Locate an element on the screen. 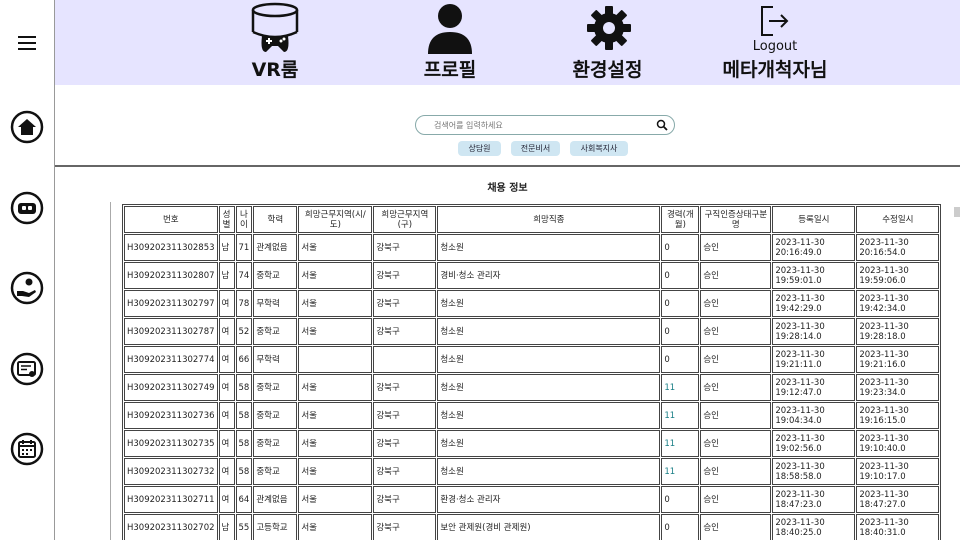 This screenshot has height=540, width=960. cell-id: H309202311302711 is located at coordinates (171, 499).